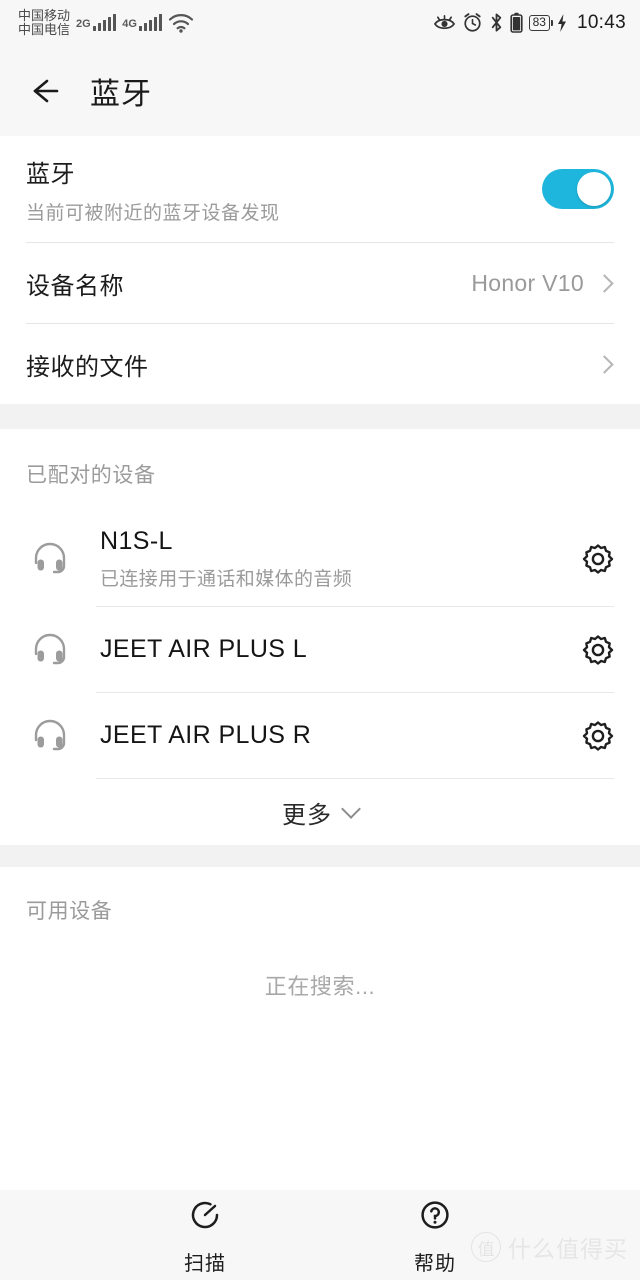 This screenshot has height=1280, width=640. What do you see at coordinates (248, 283) in the screenshot?
I see `device-name-label-wrap: 设备名称` at bounding box center [248, 283].